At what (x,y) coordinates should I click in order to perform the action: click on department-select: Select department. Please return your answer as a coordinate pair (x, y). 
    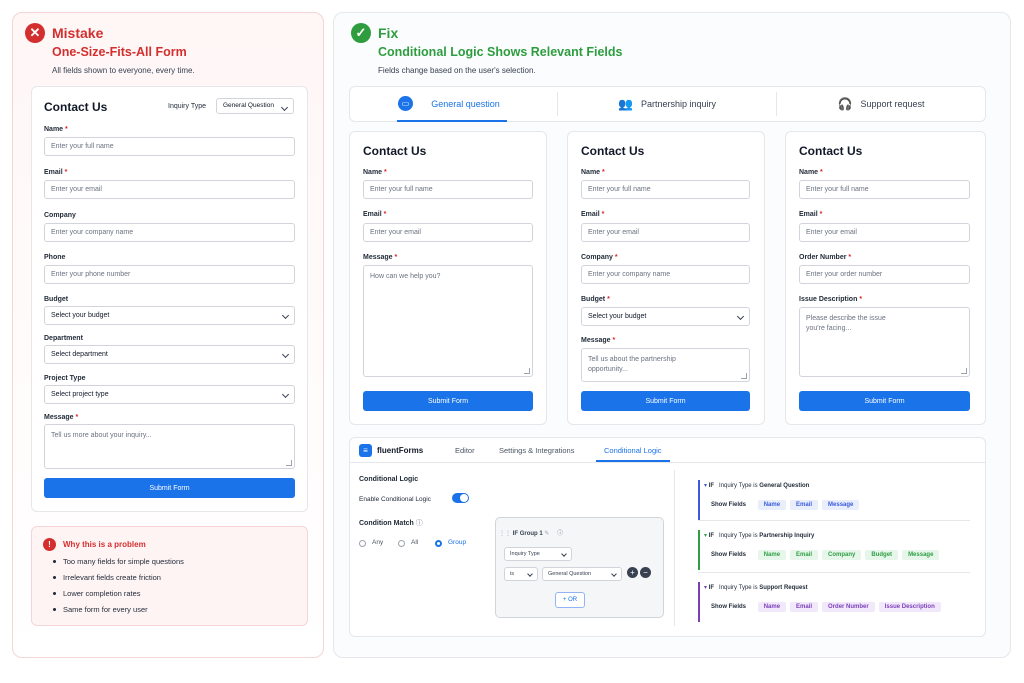
    Looking at the image, I should click on (169, 354).